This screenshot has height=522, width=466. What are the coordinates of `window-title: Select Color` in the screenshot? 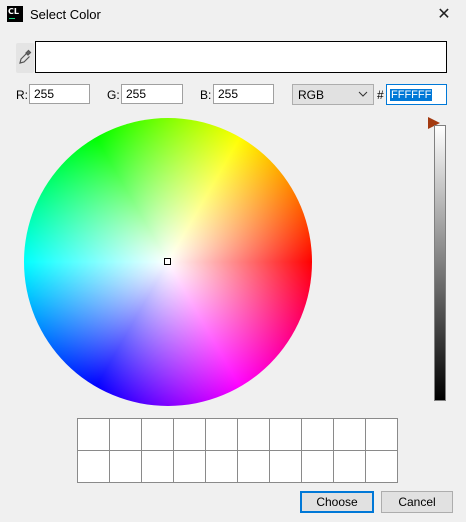 It's located at (65, 14).